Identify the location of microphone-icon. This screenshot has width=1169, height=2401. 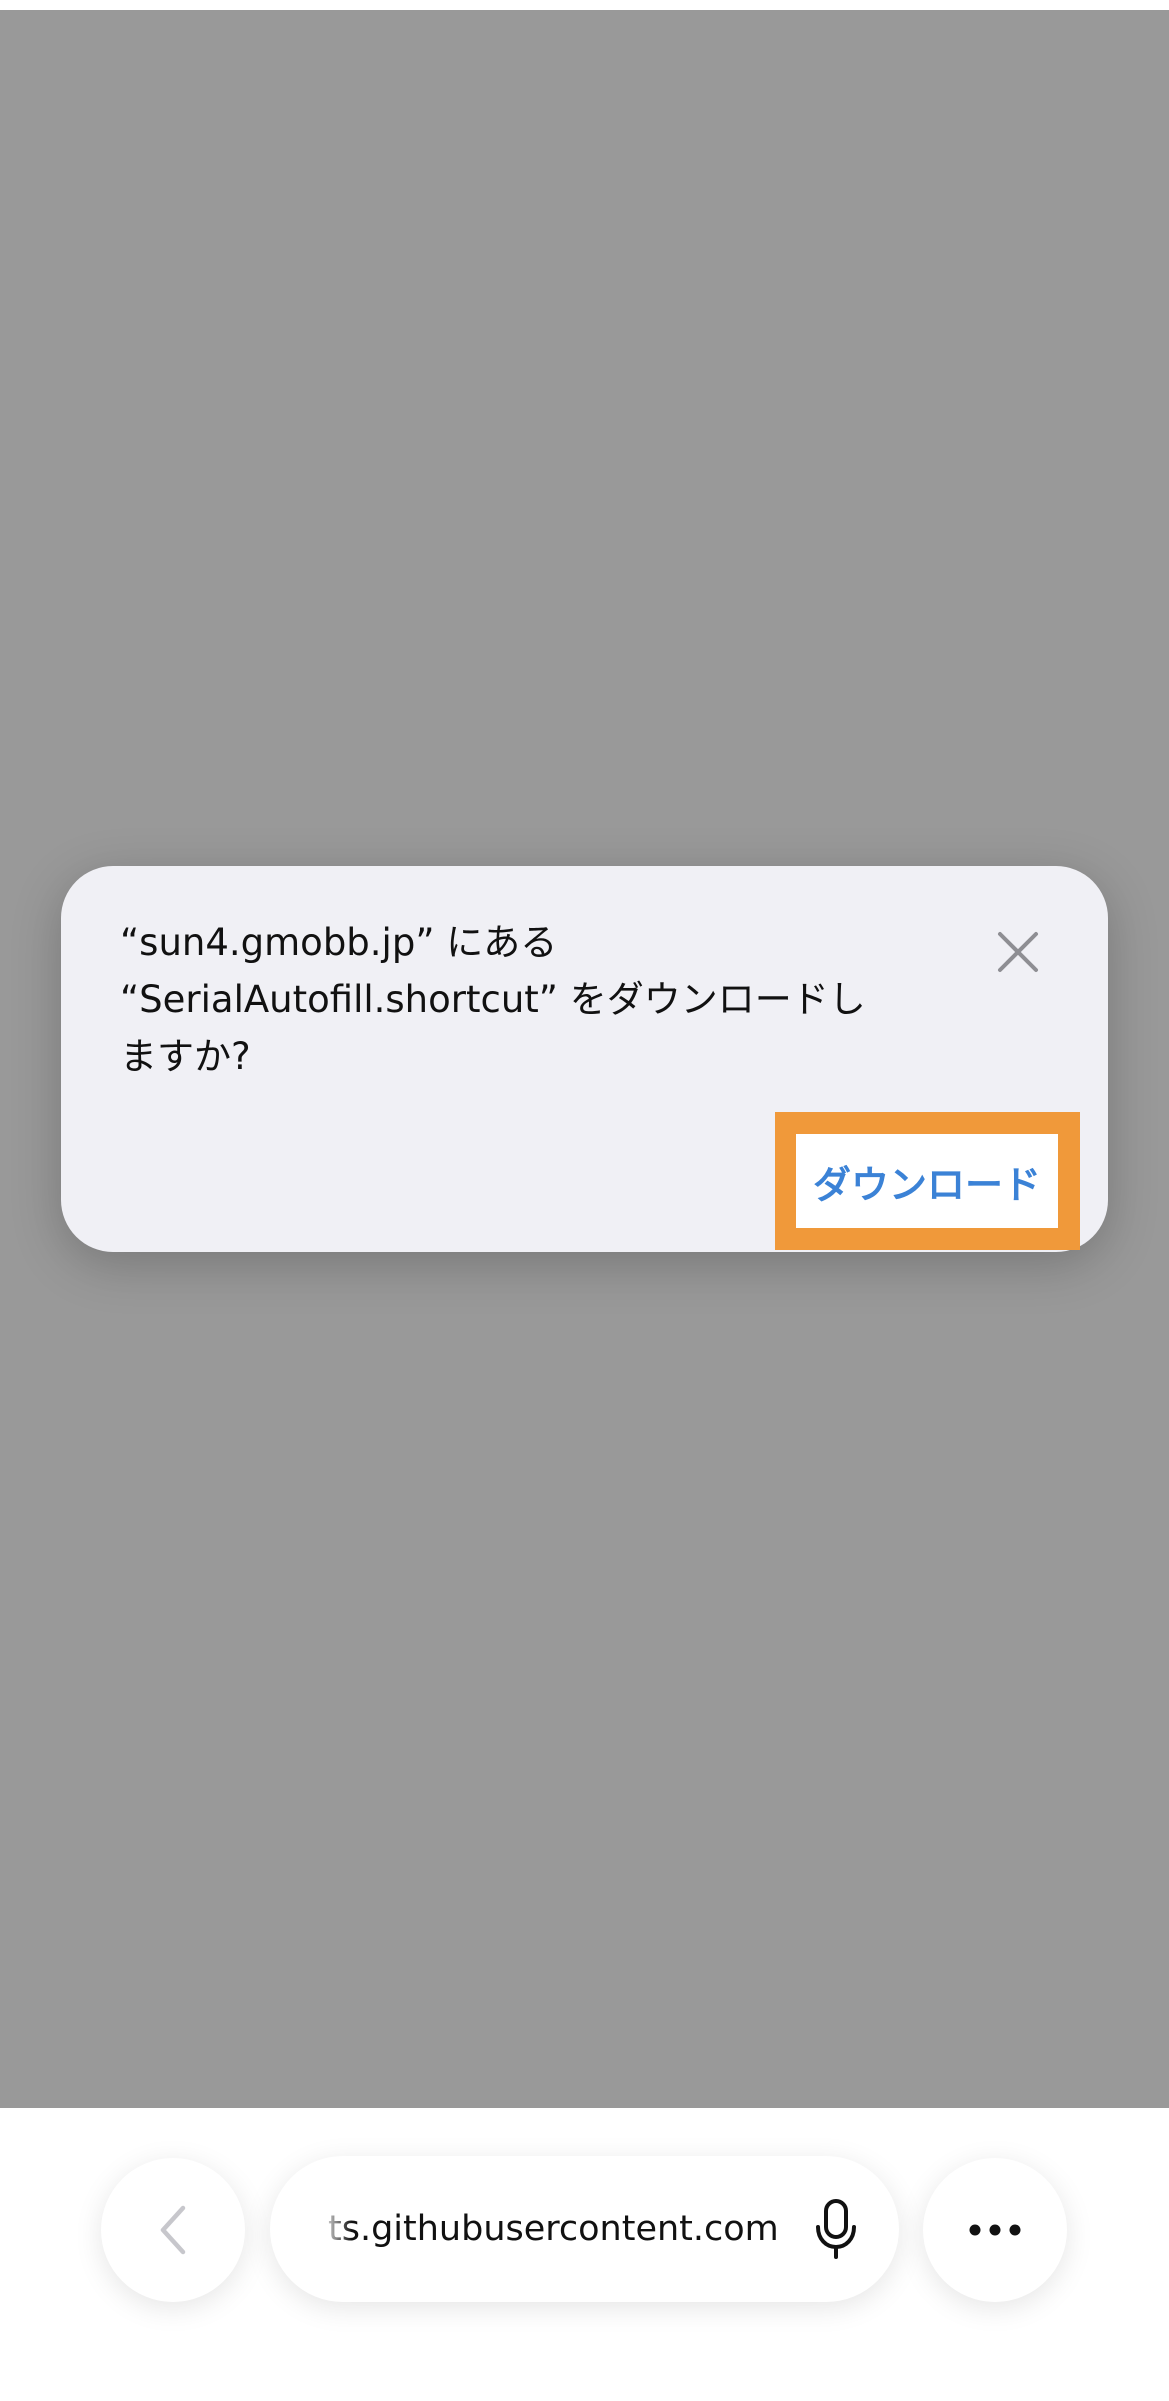
(836, 2229).